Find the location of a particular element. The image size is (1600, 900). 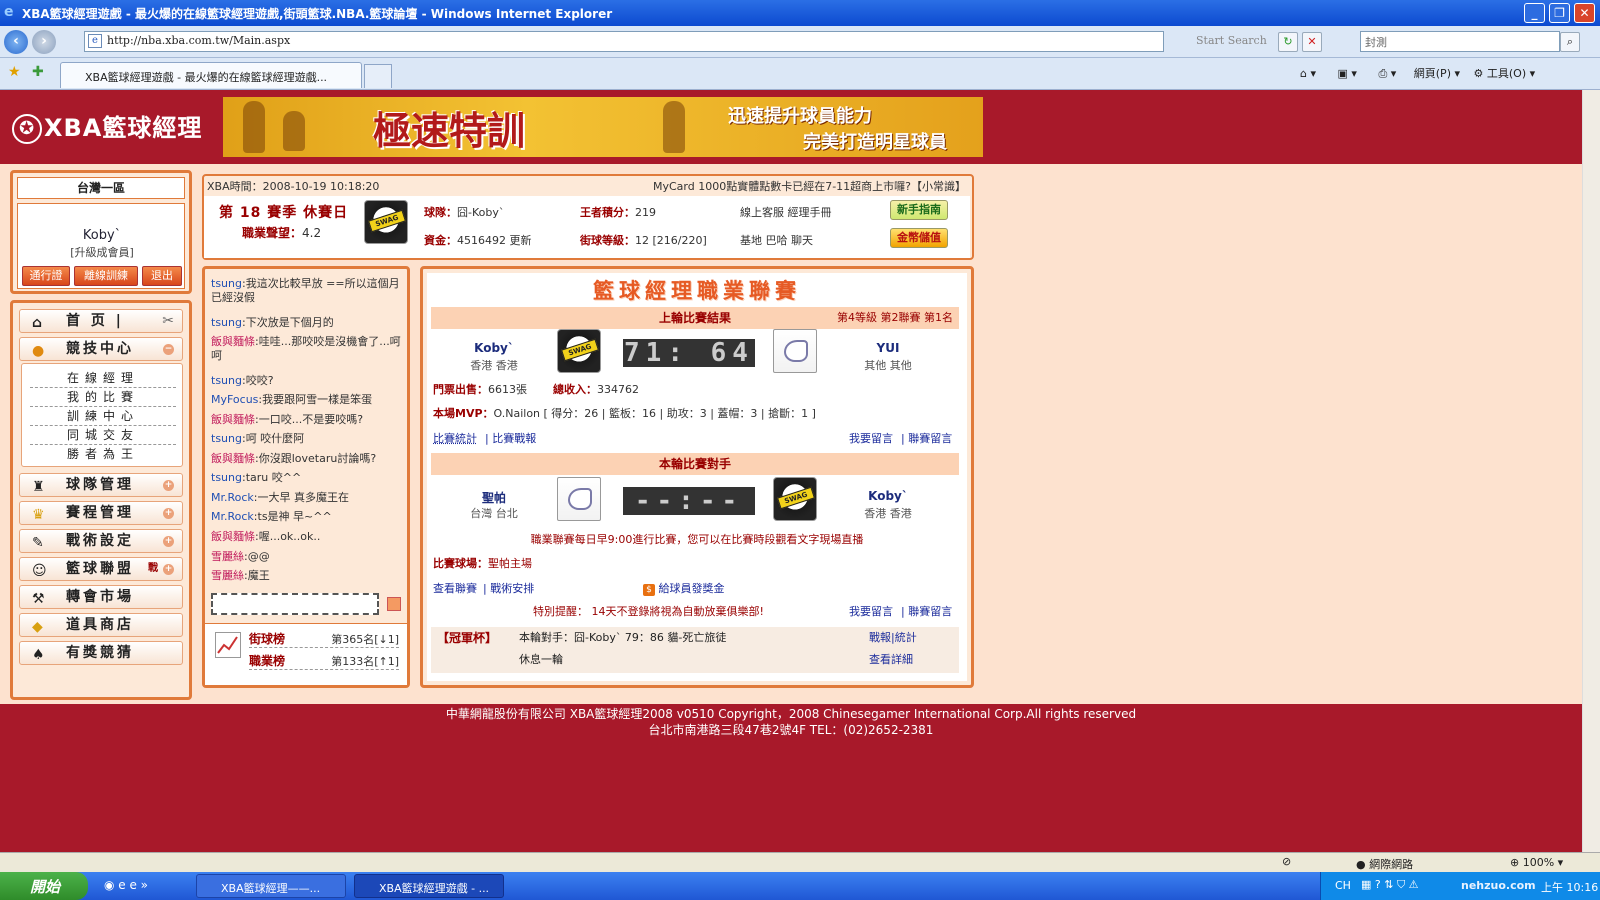

newbie-guide-button: 新手指南 is located at coordinates (919, 210).